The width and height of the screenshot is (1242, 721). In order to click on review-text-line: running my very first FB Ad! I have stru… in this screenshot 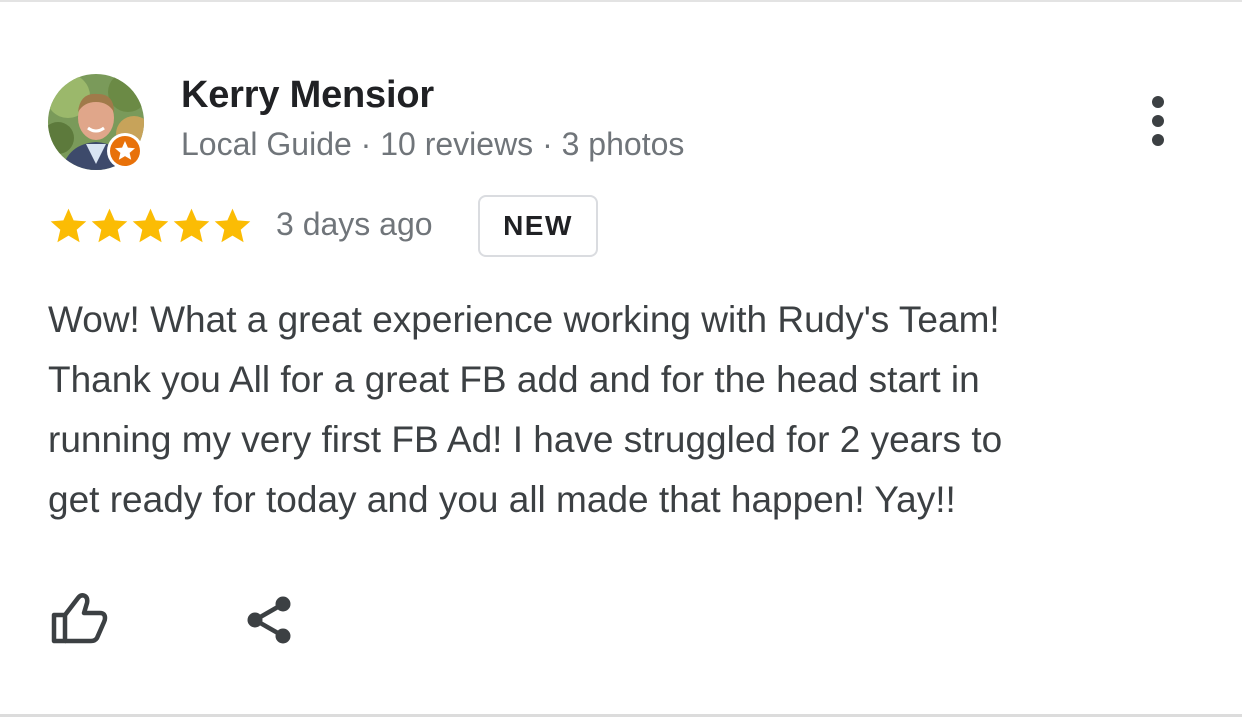, I will do `click(525, 439)`.